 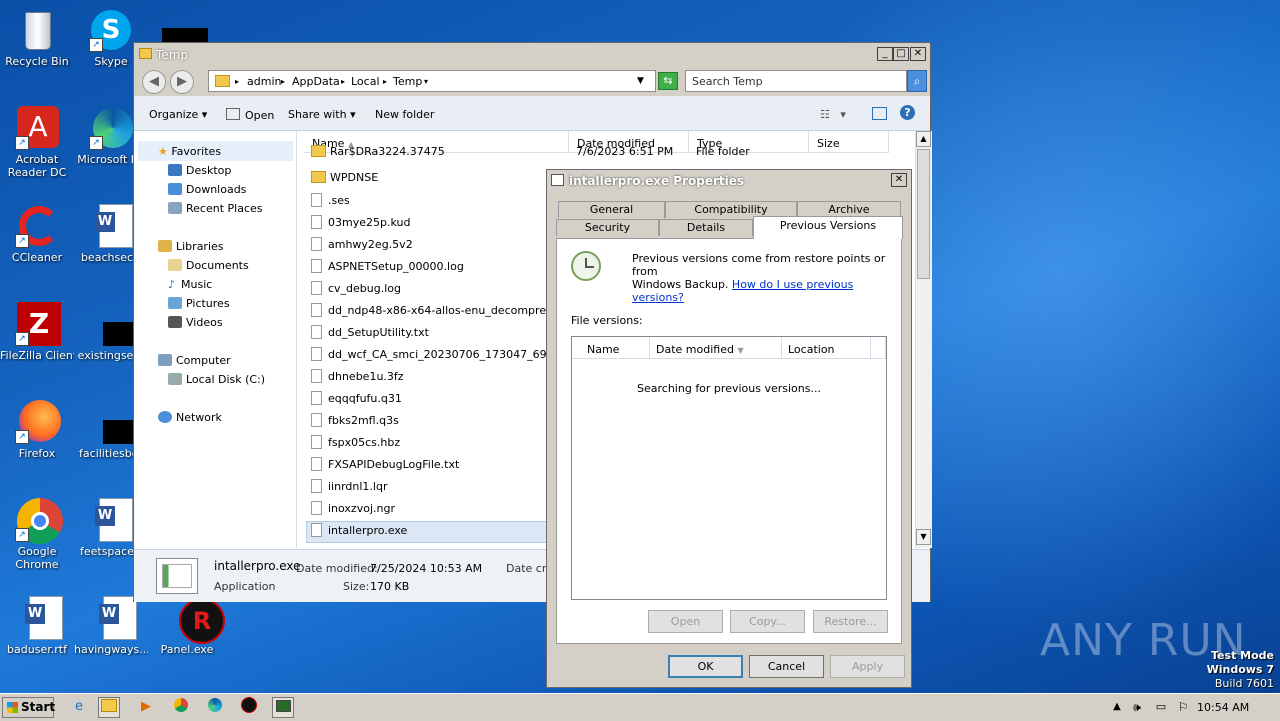 I want to click on ok-button: OK, so click(x=705, y=666).